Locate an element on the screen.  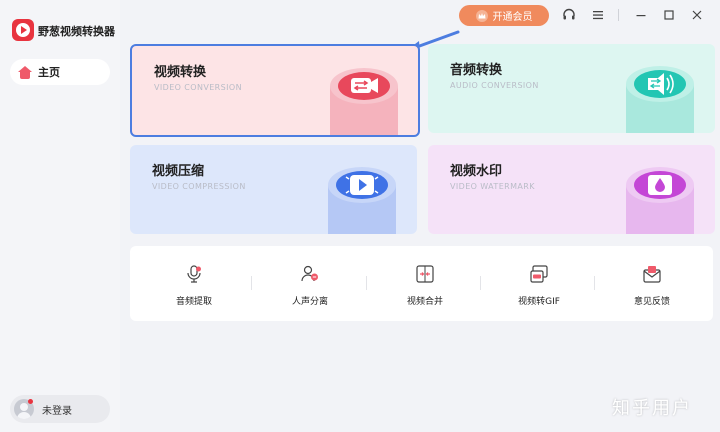
tool-label: 视频转GIF is located at coordinates (539, 302).